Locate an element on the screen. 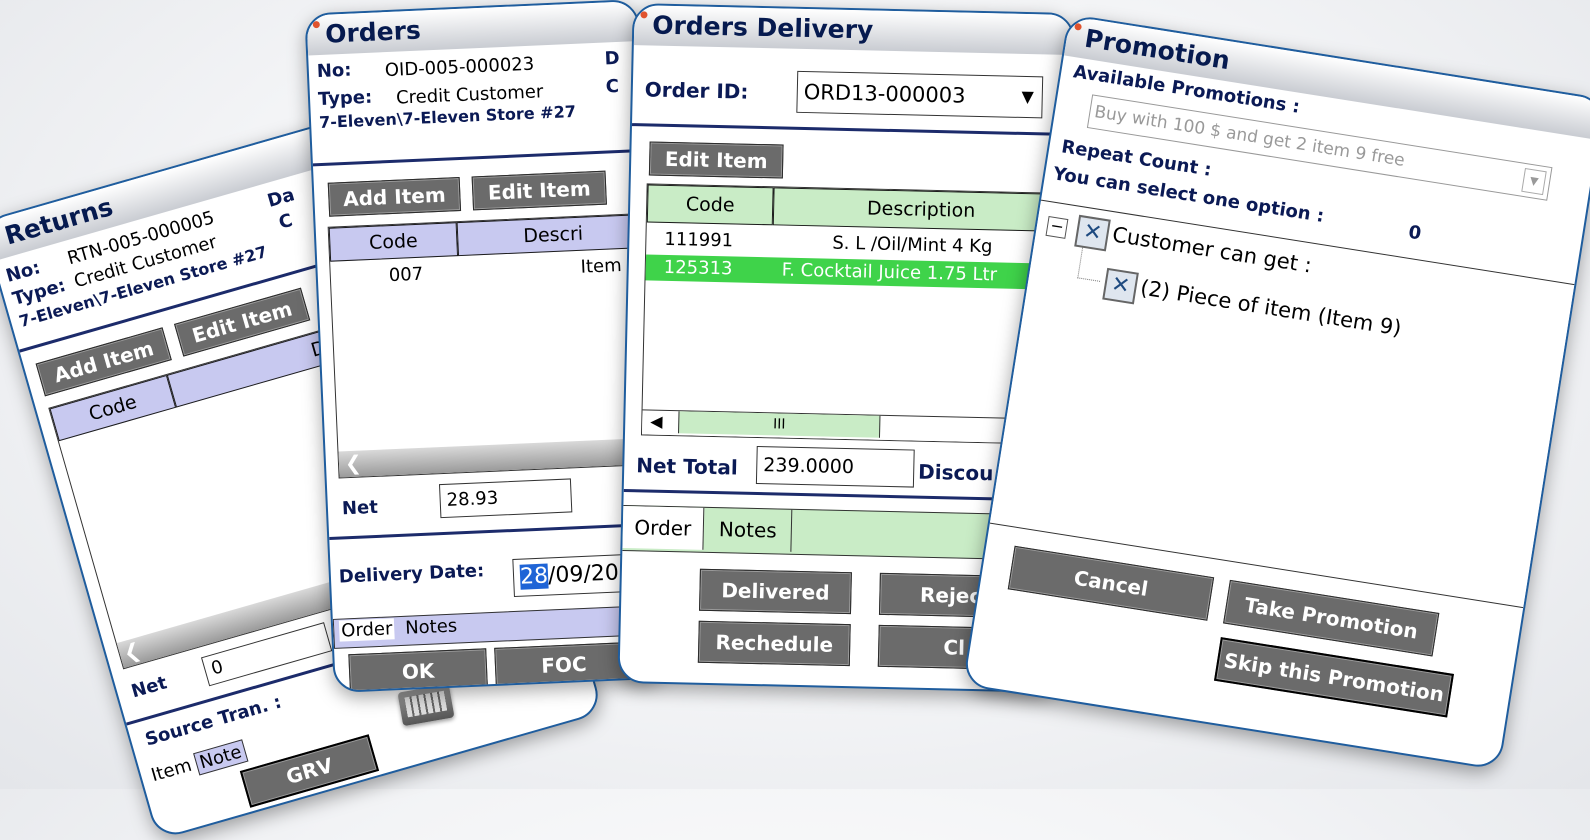 The image size is (1590, 840). reschedule-button: Rechedule is located at coordinates (774, 643).